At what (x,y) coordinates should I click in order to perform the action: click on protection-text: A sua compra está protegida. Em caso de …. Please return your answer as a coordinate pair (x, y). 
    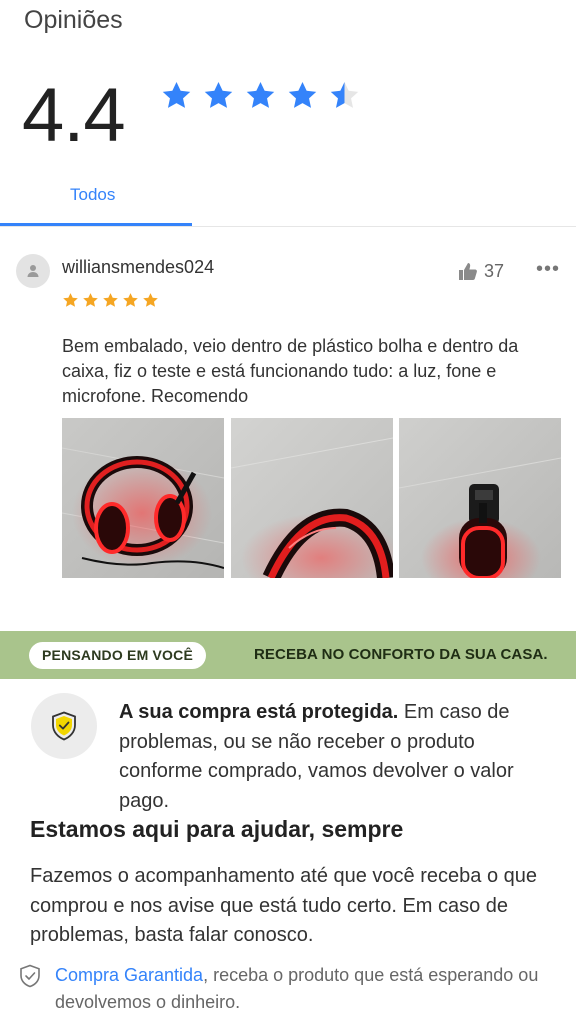
    Looking at the image, I should click on (339, 757).